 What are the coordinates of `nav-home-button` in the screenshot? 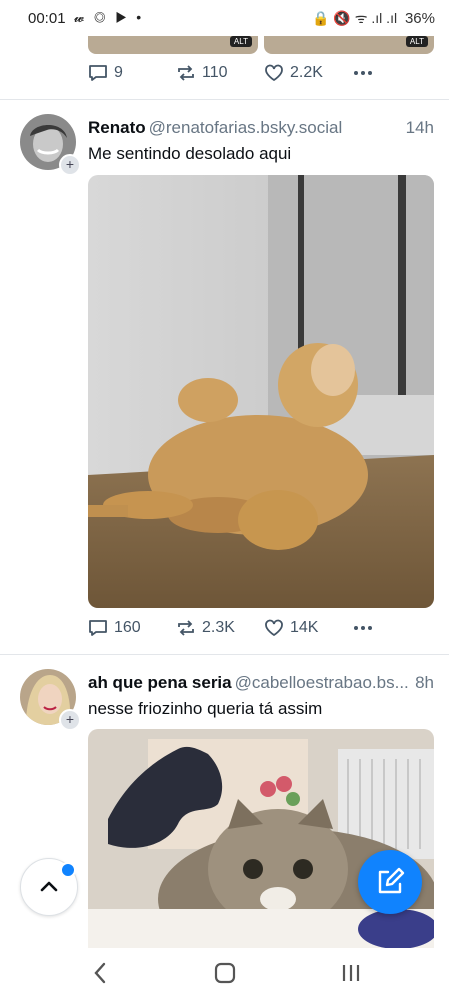 It's located at (225, 975).